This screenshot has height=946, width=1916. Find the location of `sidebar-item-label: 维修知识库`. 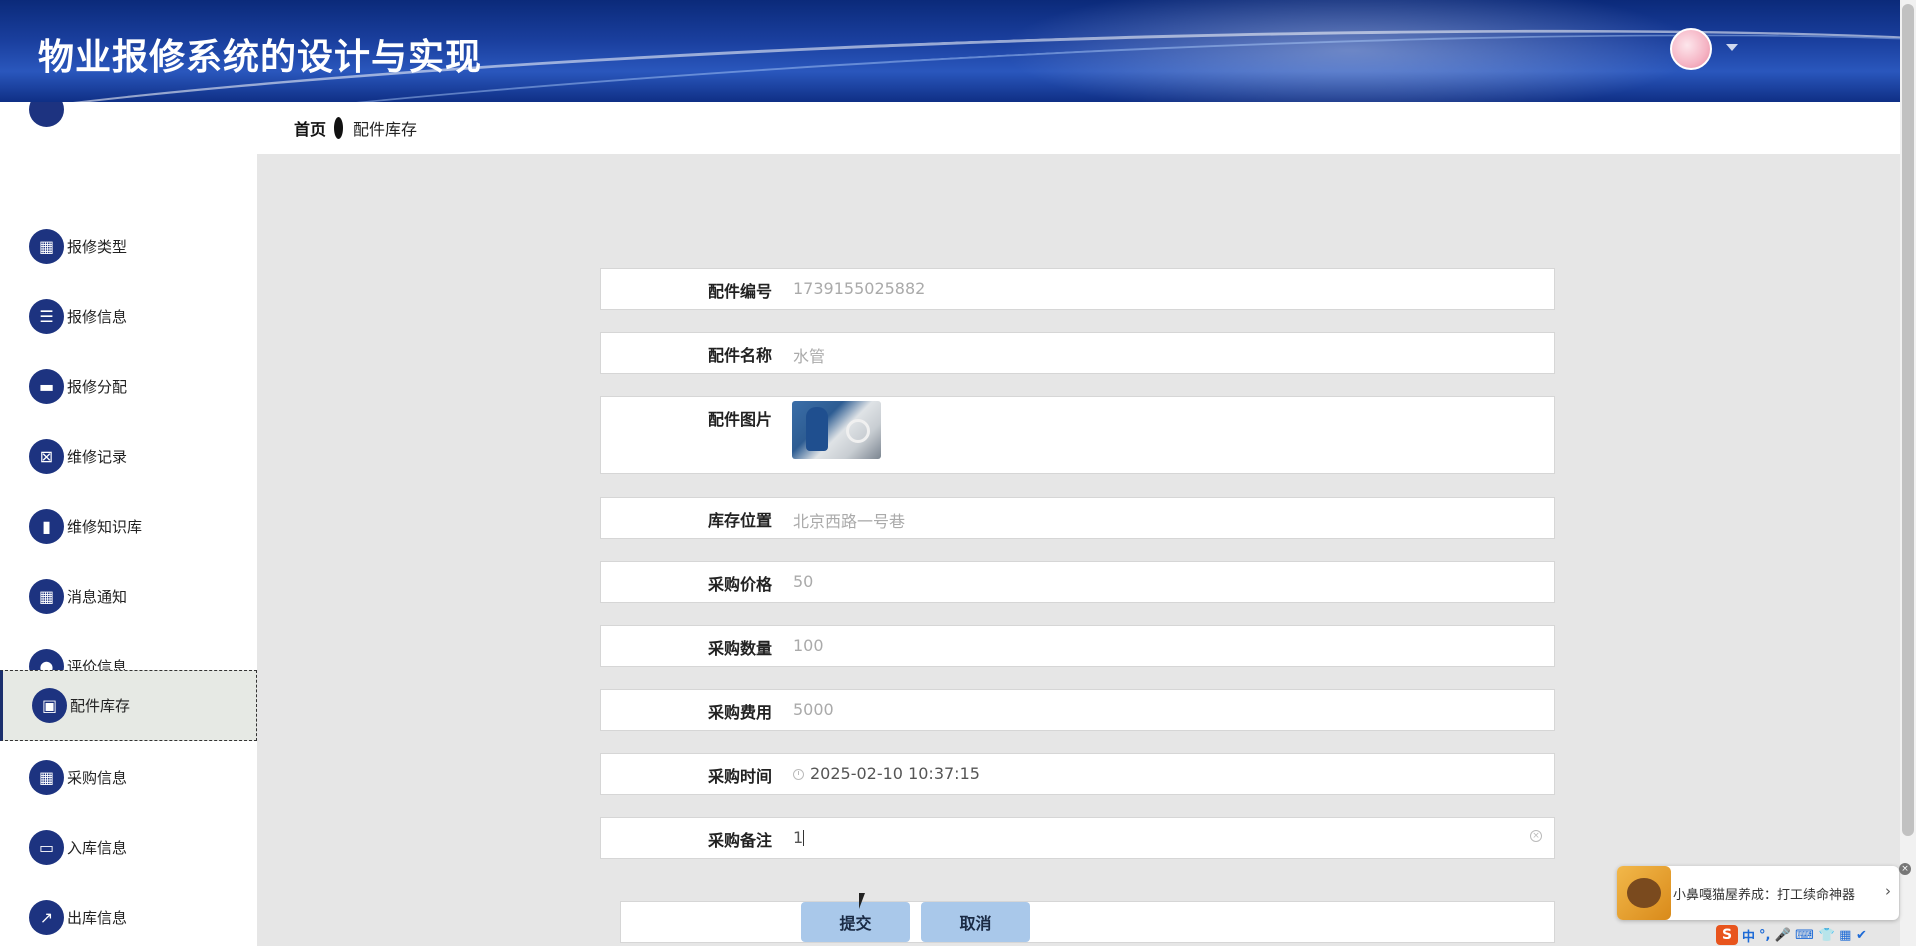

sidebar-item-label: 维修知识库 is located at coordinates (105, 526).